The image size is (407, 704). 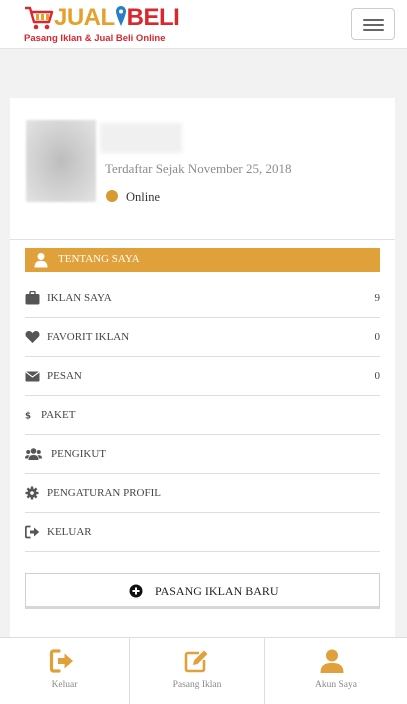 I want to click on menu-item-label: IKLAN SAYA, so click(x=79, y=298).